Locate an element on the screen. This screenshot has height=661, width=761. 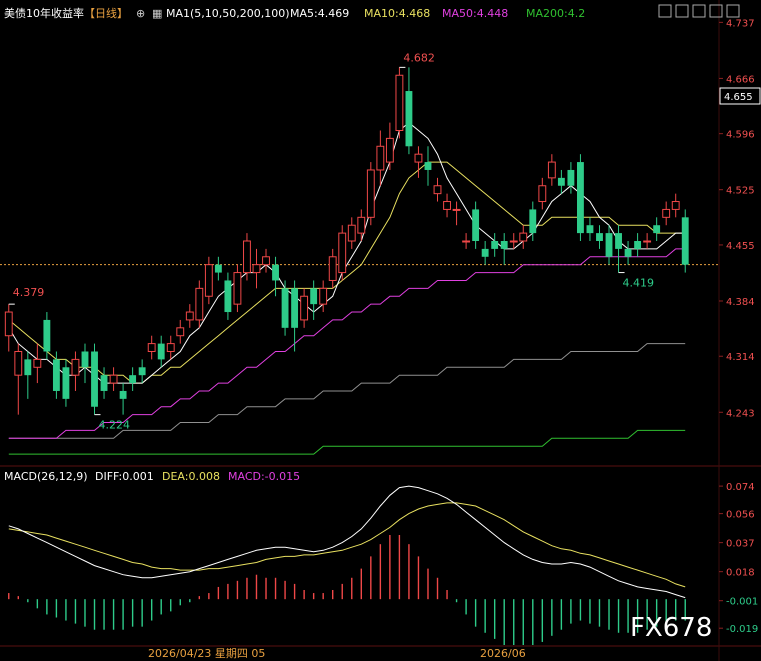
x-label-date: 2026/04/23 星期四 05 is located at coordinates (206, 653).